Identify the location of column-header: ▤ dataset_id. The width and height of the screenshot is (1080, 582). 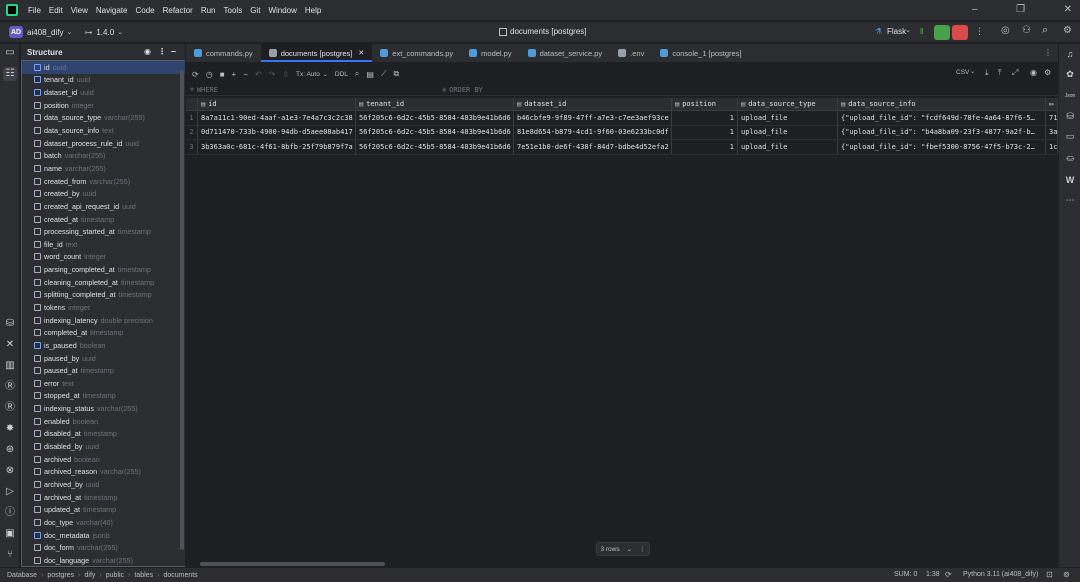
(593, 104).